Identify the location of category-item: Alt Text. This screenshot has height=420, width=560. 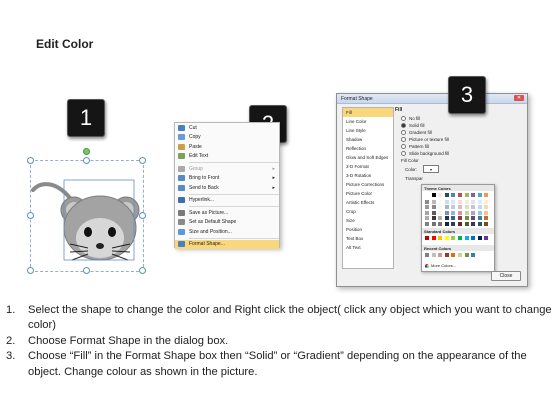
(368, 247).